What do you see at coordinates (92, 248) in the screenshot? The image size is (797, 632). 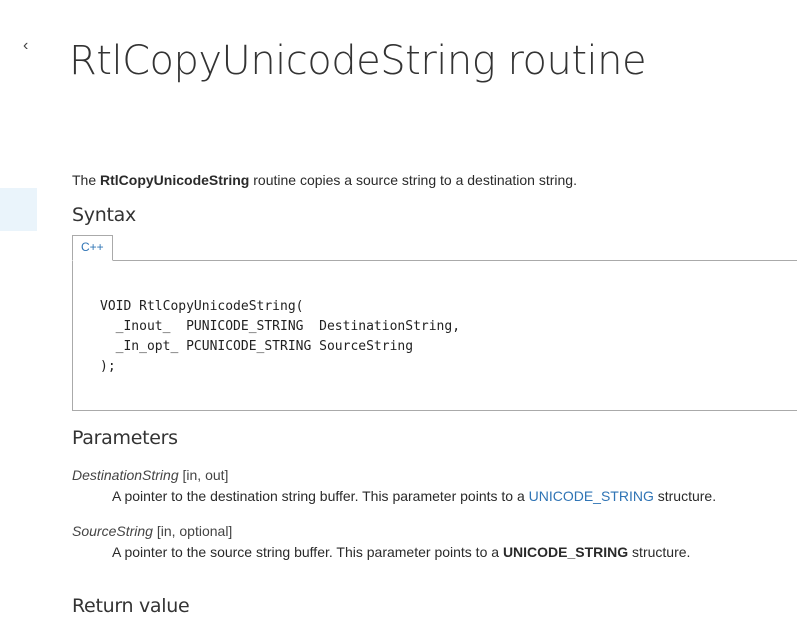 I see `tab-cpp: C++` at bounding box center [92, 248].